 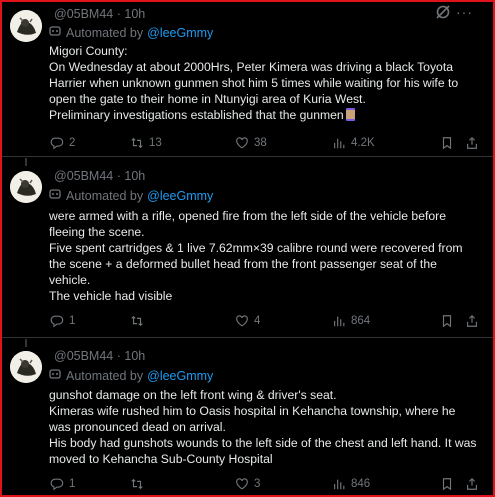 What do you see at coordinates (361, 484) in the screenshot?
I see `views-count: 846` at bounding box center [361, 484].